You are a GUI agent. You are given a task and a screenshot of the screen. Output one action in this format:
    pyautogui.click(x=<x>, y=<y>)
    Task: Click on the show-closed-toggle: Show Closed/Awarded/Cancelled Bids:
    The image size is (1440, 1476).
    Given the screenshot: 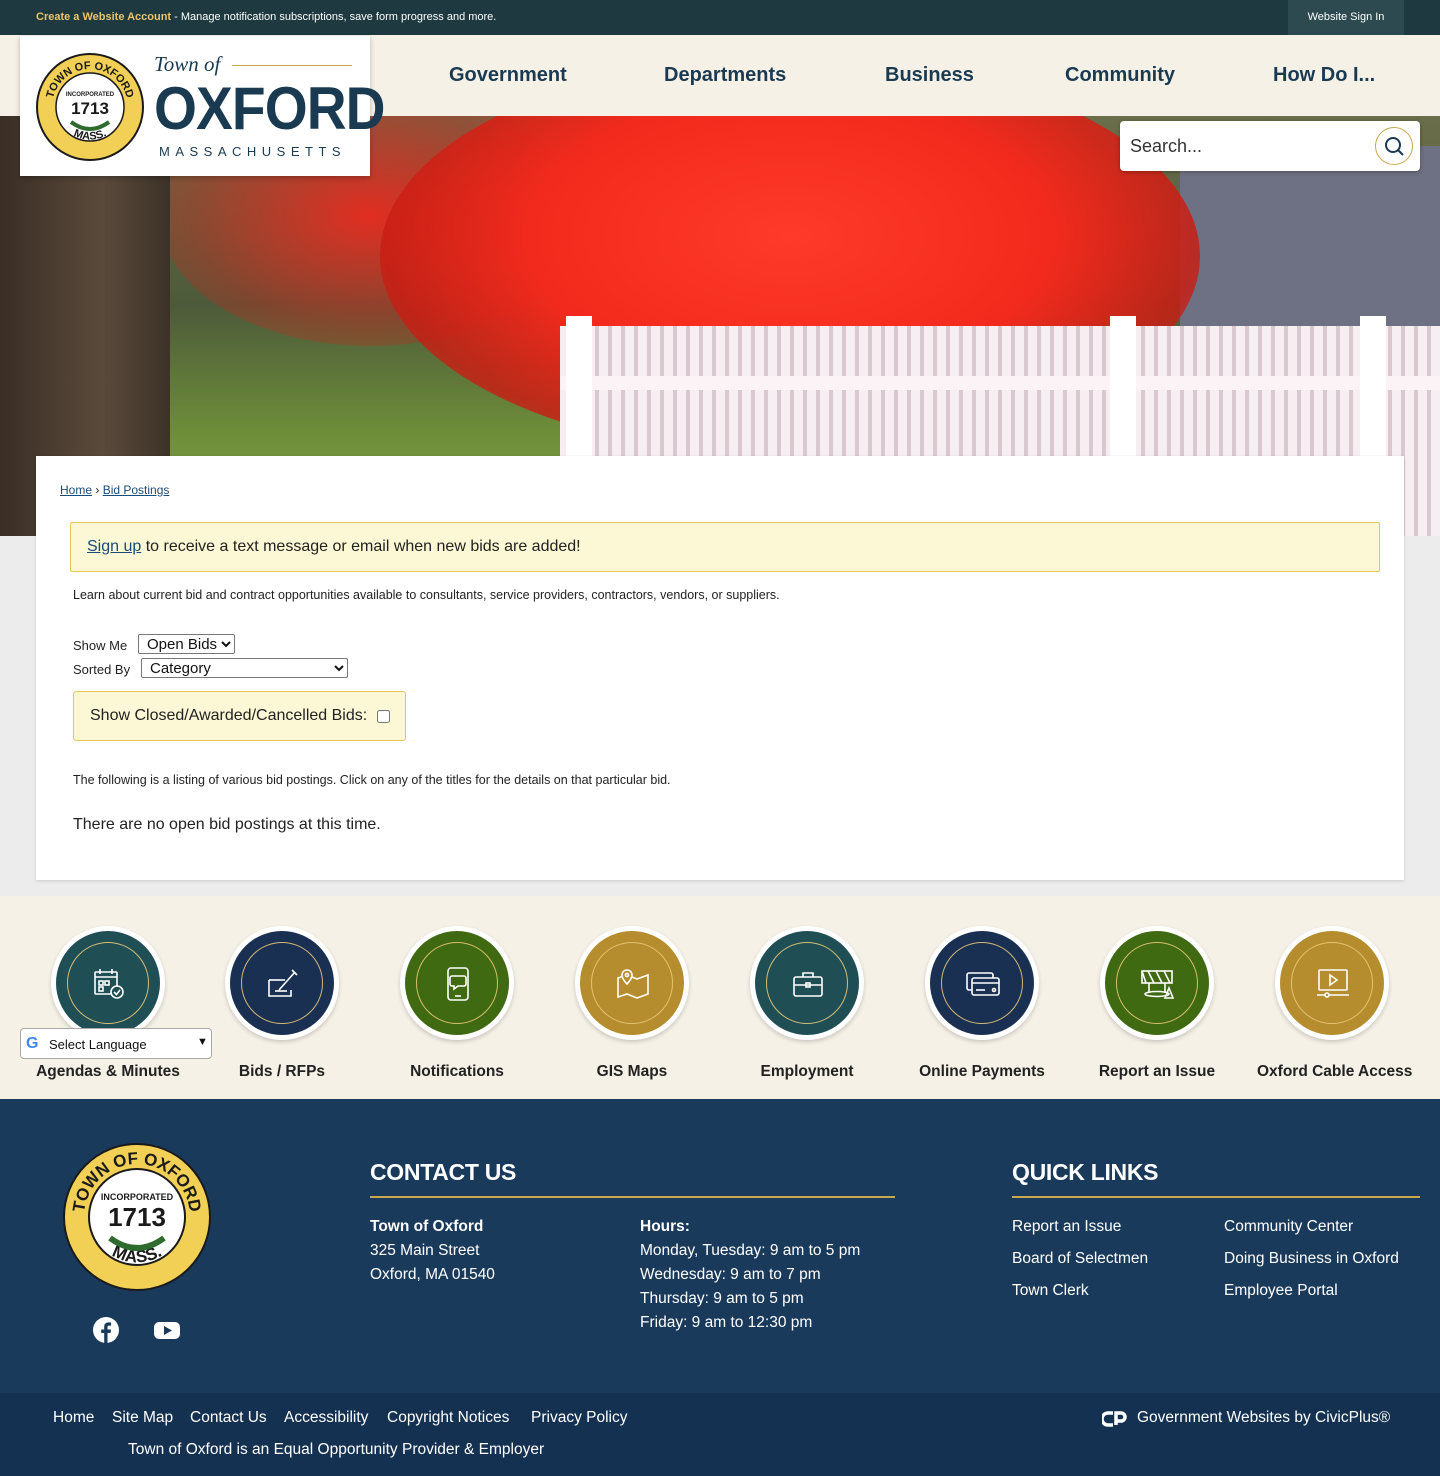 What is the action you would take?
    pyautogui.click(x=239, y=716)
    